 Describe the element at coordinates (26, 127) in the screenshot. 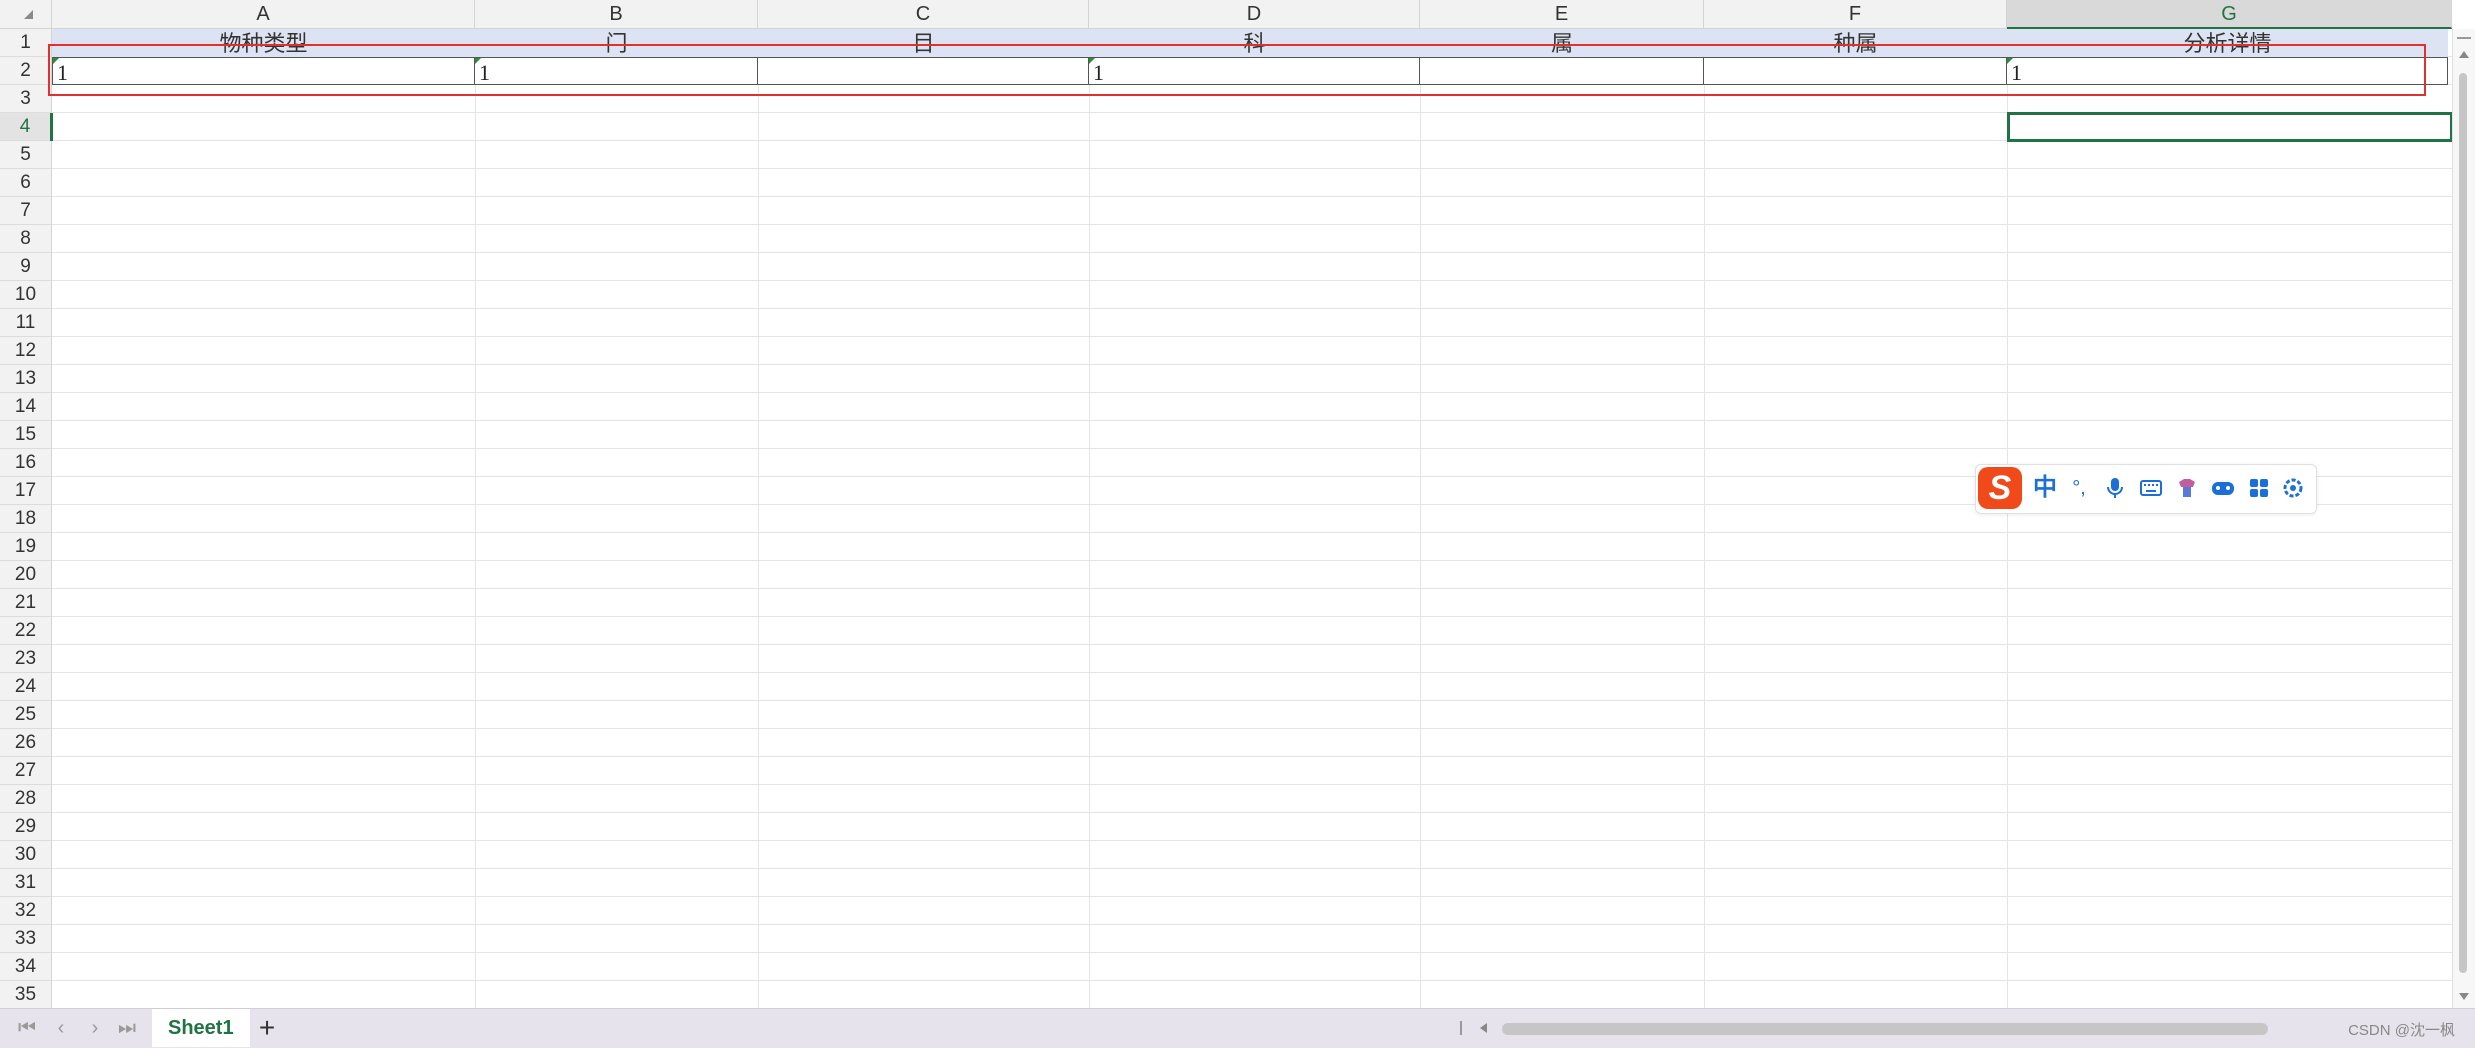

I see `row-header-4: 4` at that location.